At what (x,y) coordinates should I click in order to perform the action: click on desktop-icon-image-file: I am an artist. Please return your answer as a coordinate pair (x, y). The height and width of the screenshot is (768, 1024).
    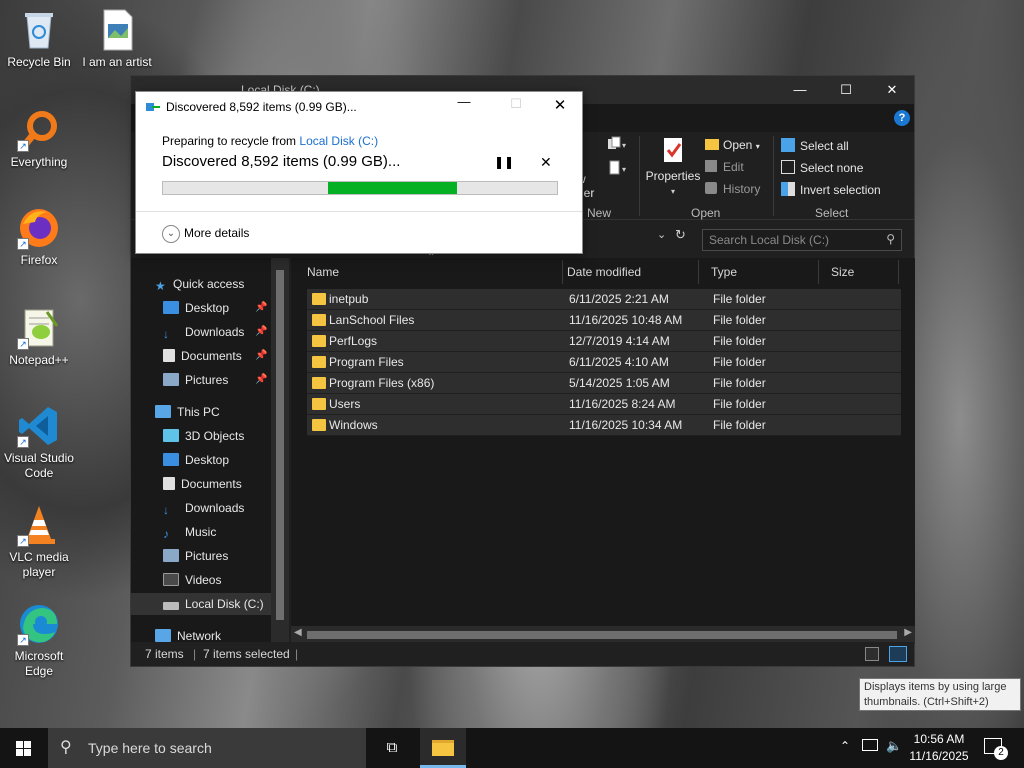
    Looking at the image, I should click on (117, 39).